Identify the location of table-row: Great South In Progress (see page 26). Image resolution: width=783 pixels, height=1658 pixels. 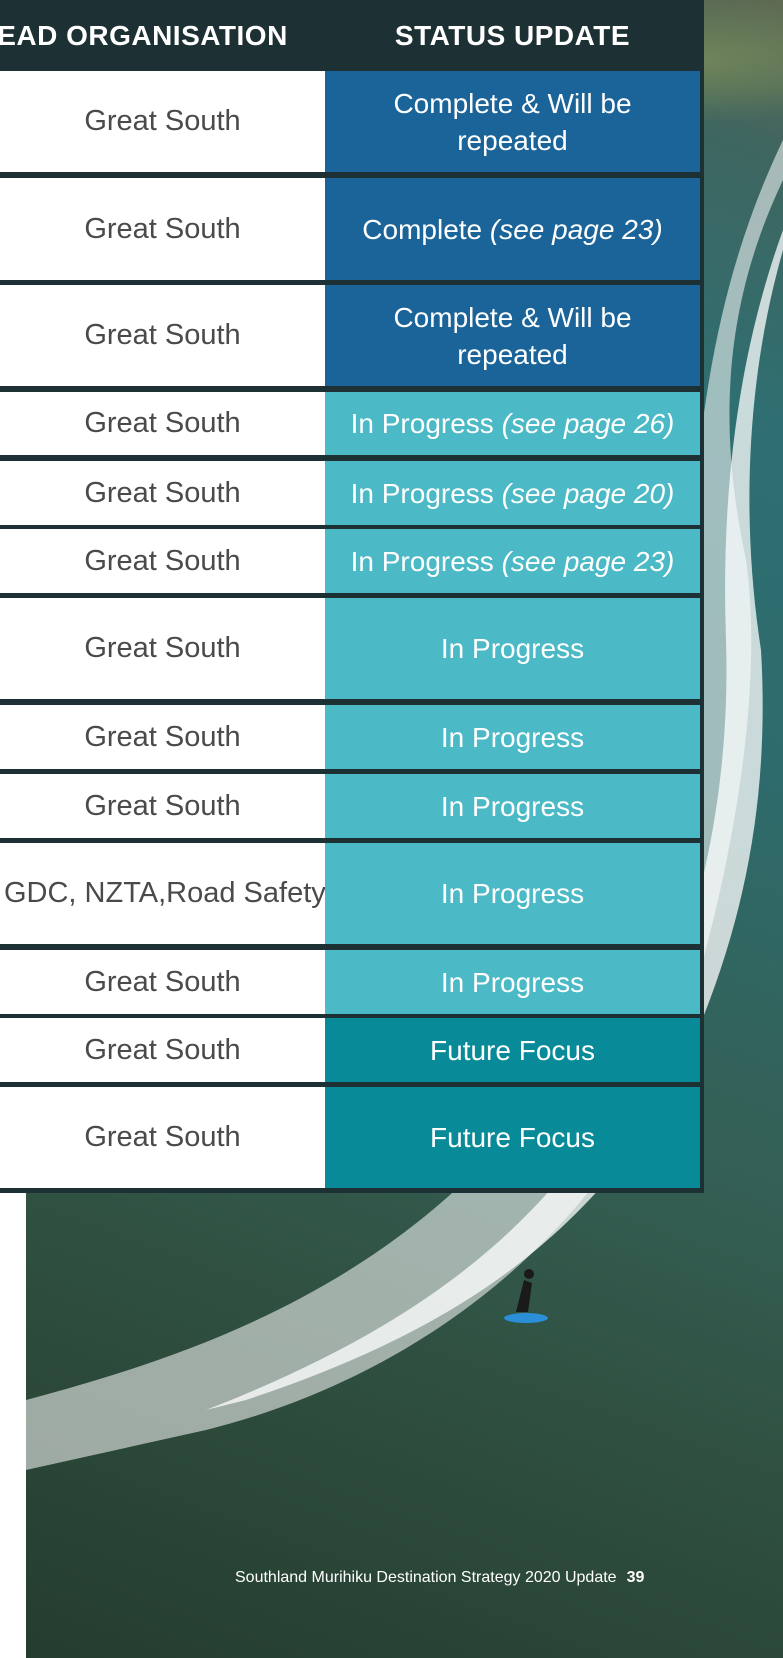
(350, 423).